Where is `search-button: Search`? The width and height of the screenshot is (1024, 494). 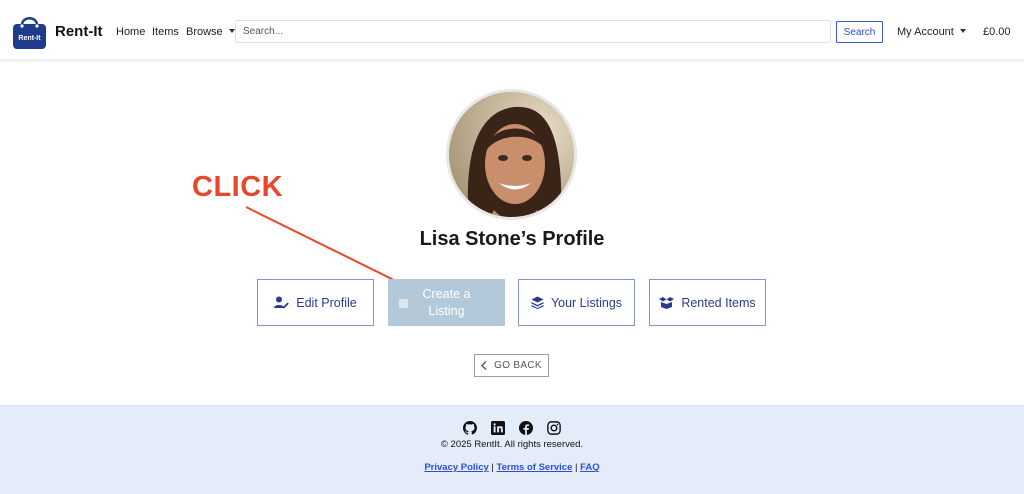 search-button: Search is located at coordinates (859, 32).